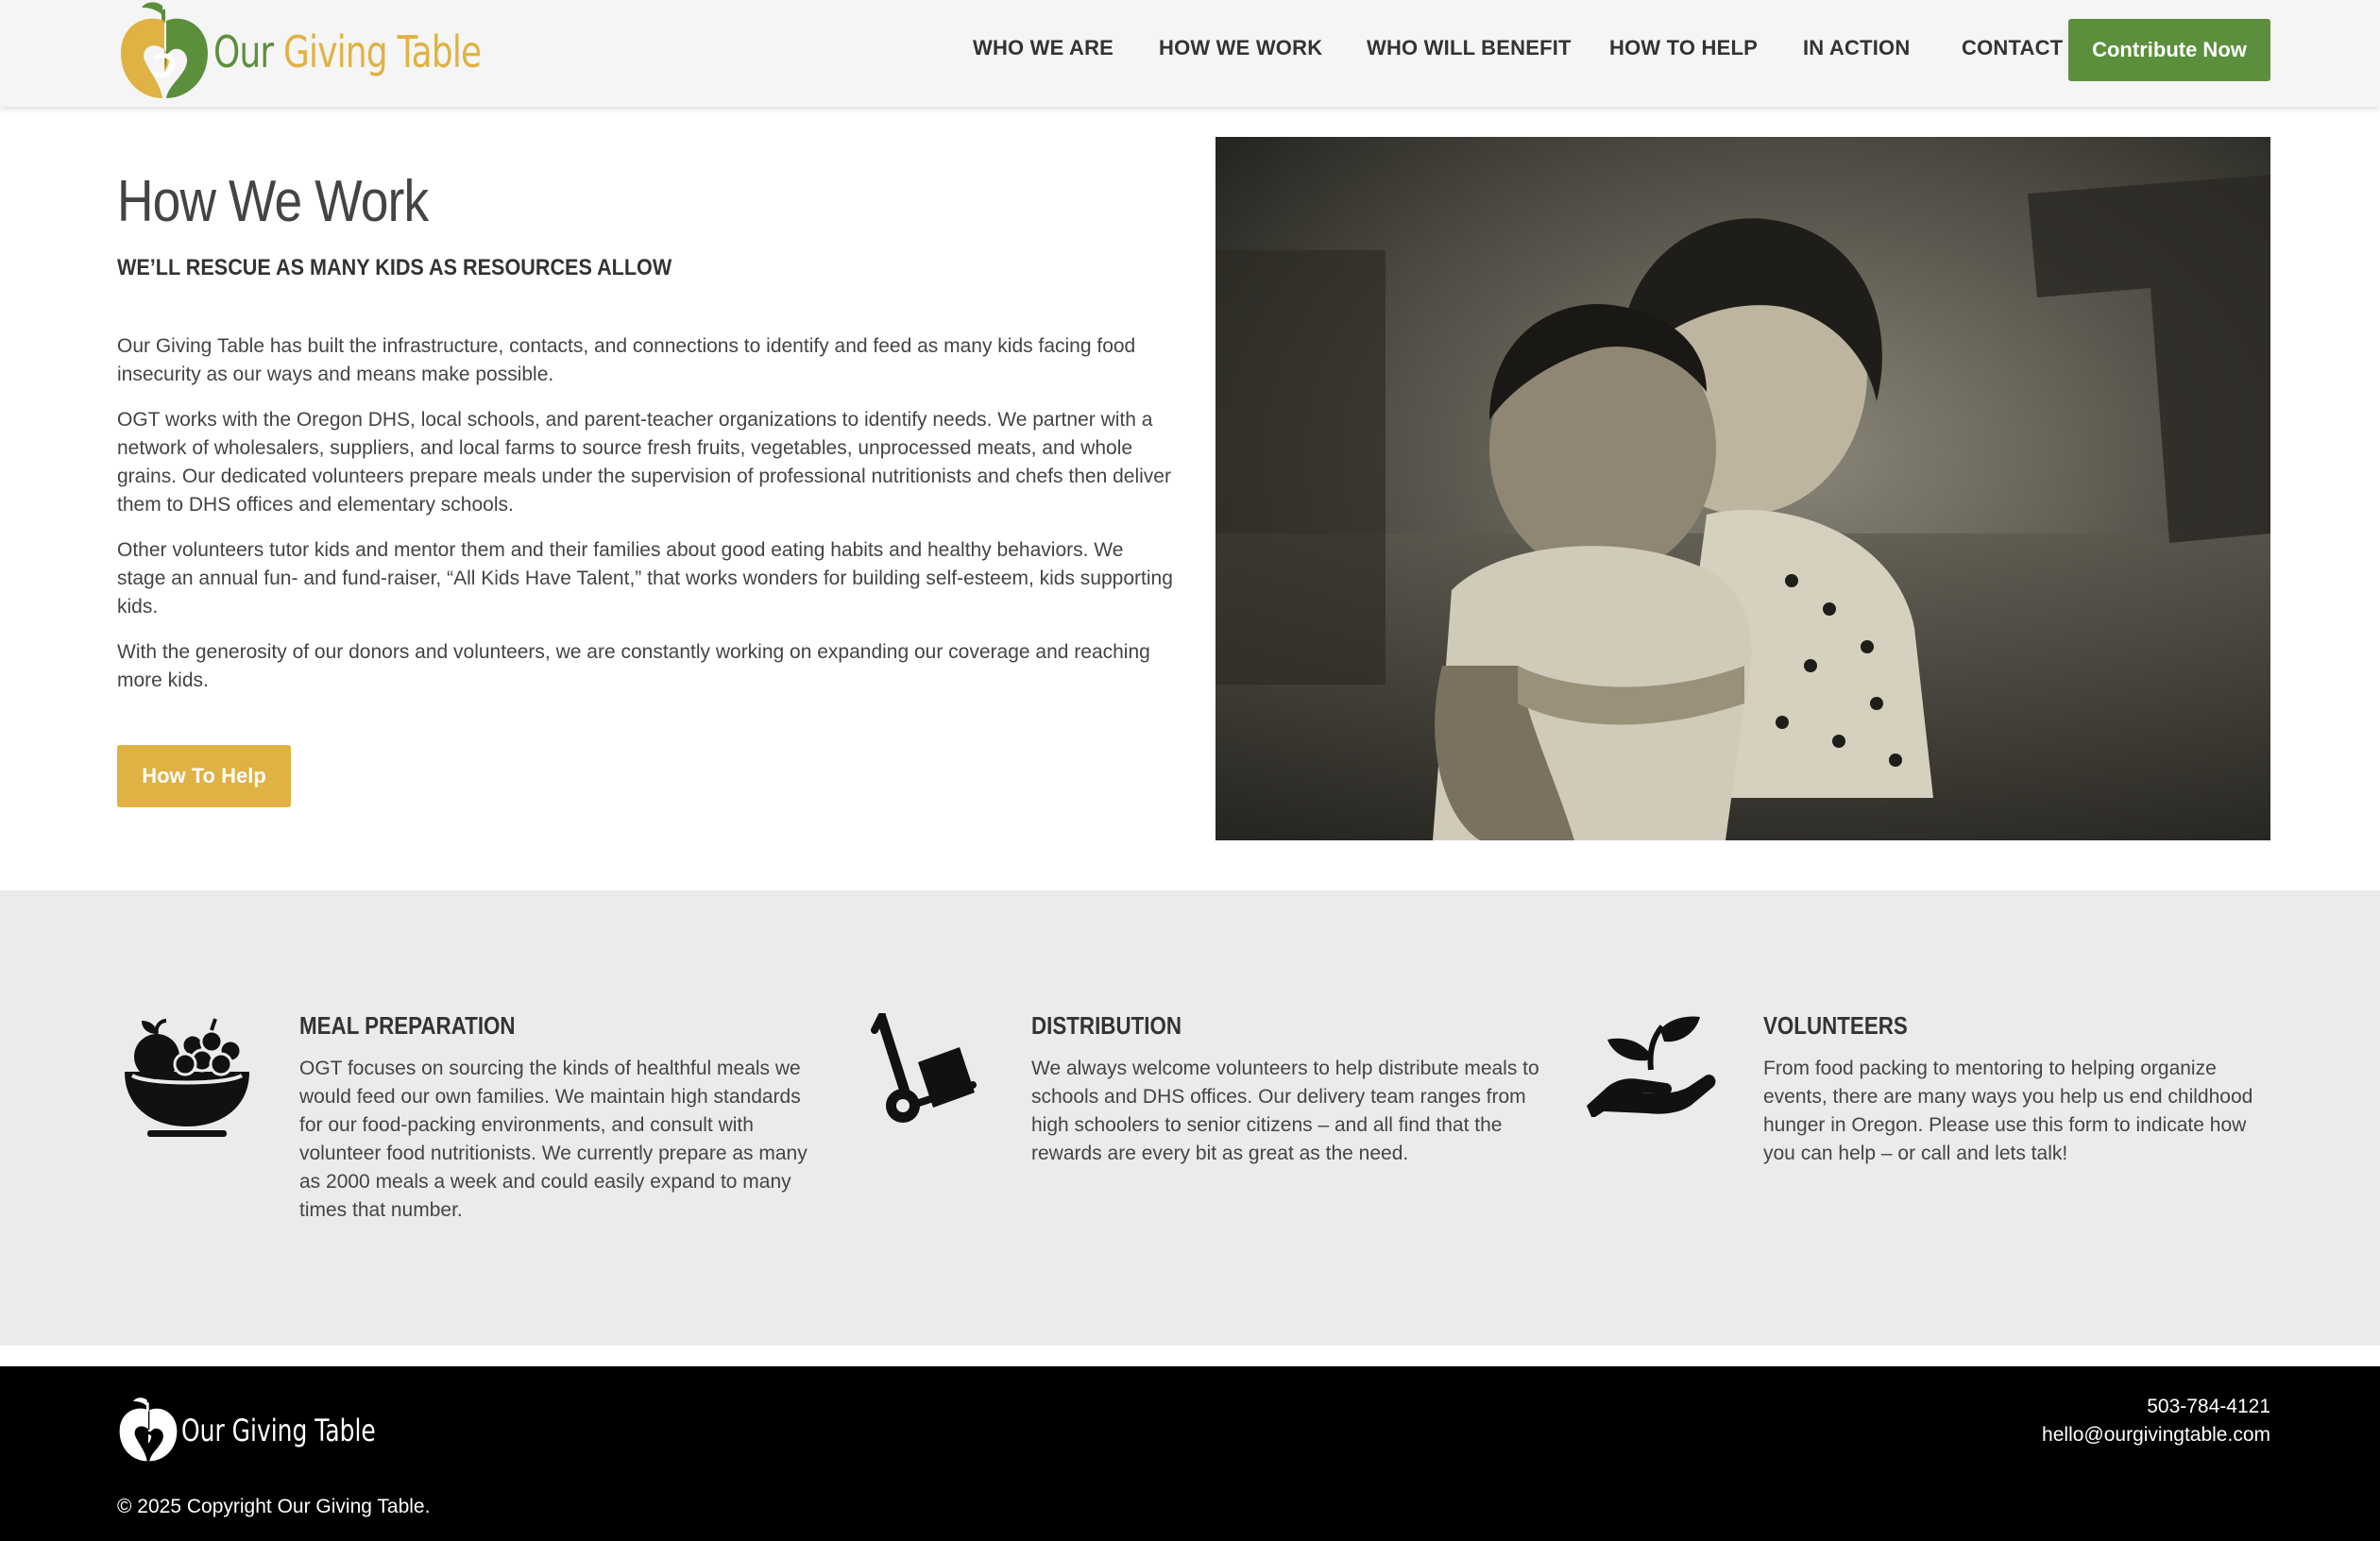  Describe the element at coordinates (204, 776) in the screenshot. I see `how-to-help-button: How To Help` at that location.